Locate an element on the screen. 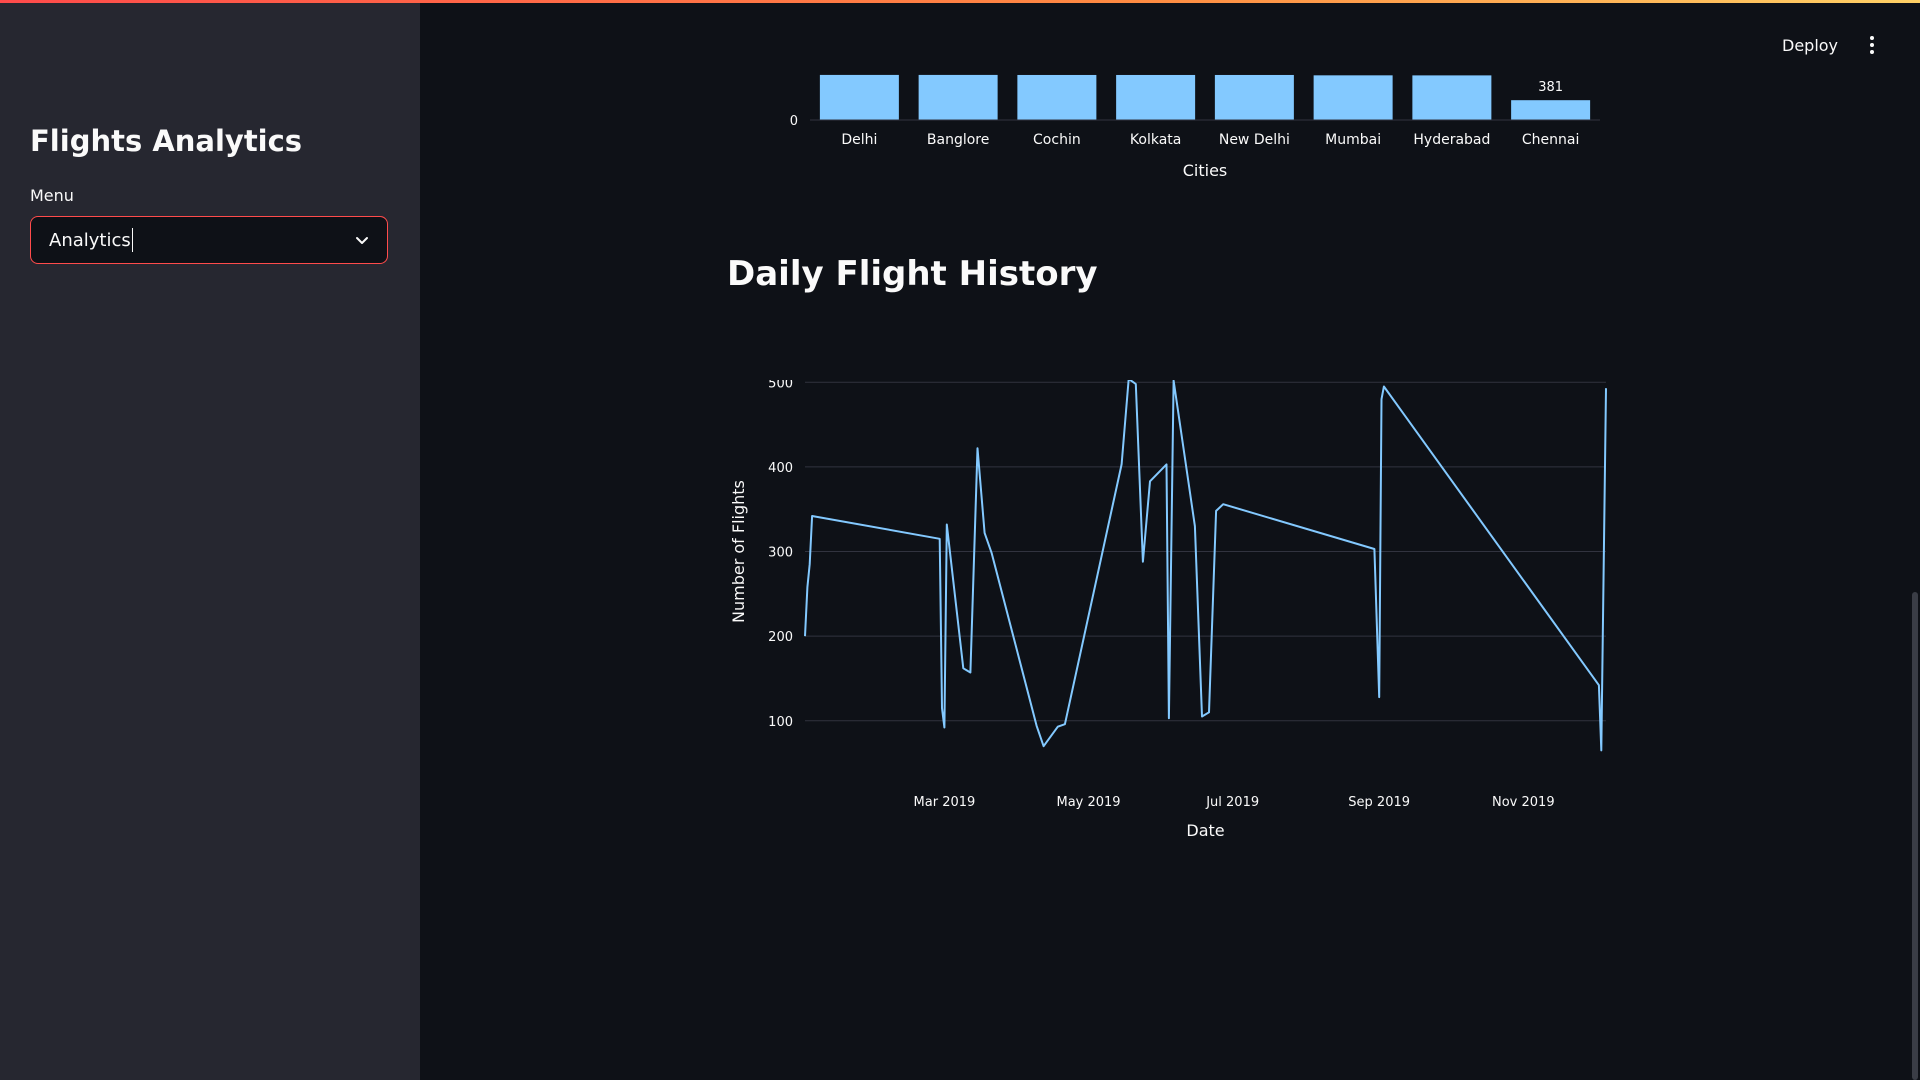  deploy-button: Deploy is located at coordinates (1810, 45).